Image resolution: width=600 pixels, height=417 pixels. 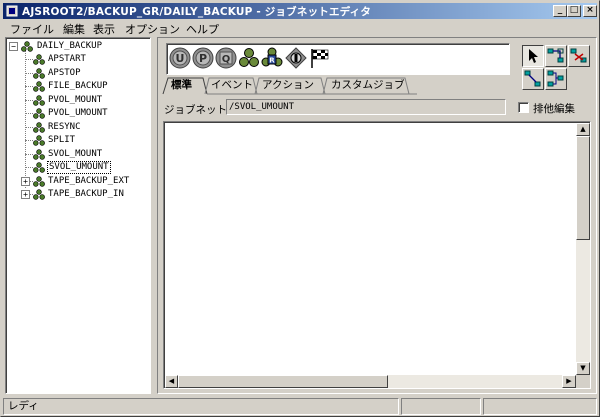 I want to click on palette-glyph-p: P, so click(x=203, y=58).